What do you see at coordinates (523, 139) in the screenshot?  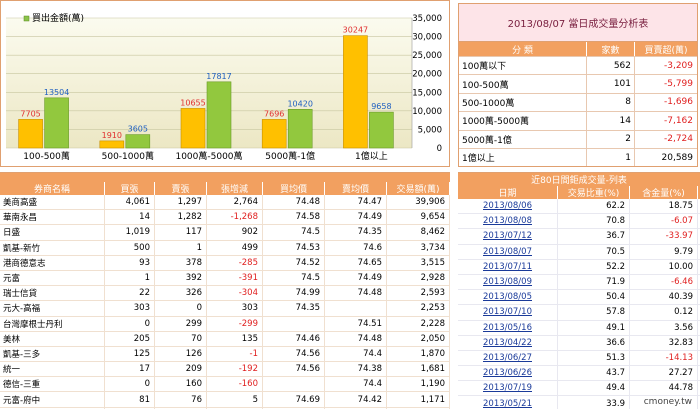 I see `summary-category: 5000萬-1億` at bounding box center [523, 139].